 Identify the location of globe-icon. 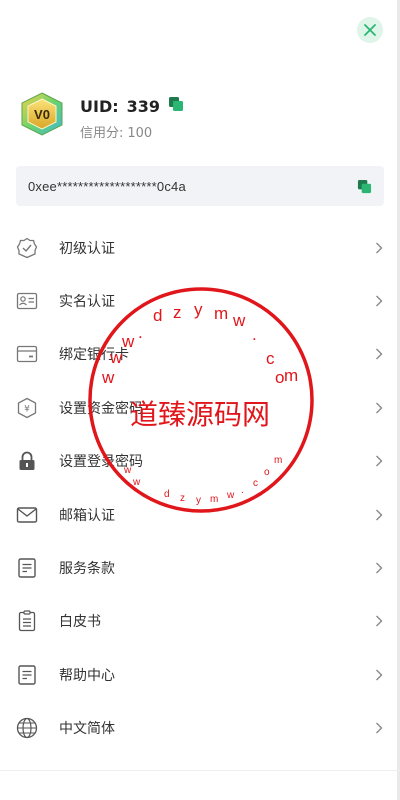
(26, 728).